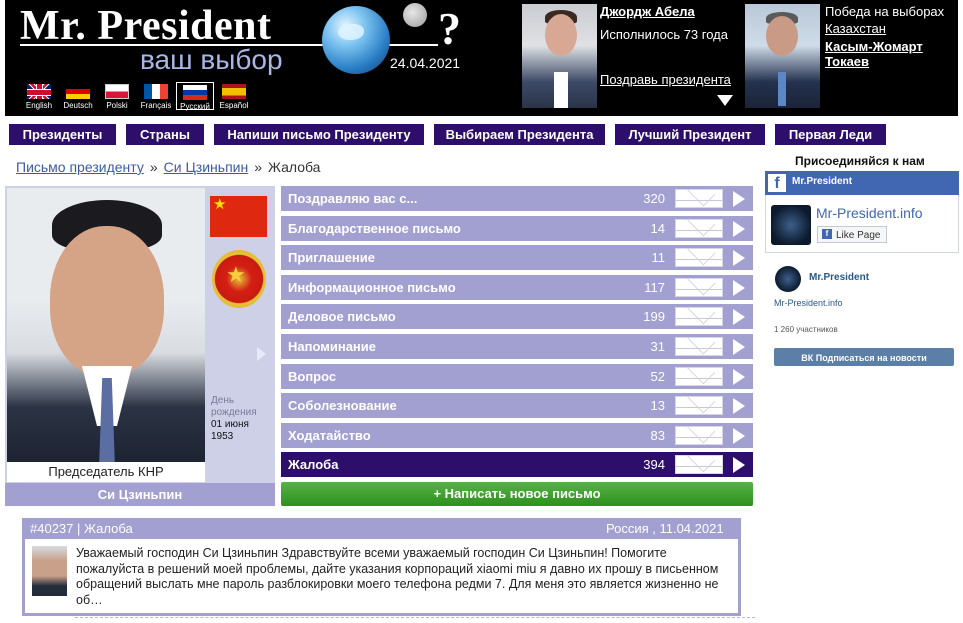 Image resolution: width=963 pixels, height=623 pixels. I want to click on category-count: 14, so click(657, 228).